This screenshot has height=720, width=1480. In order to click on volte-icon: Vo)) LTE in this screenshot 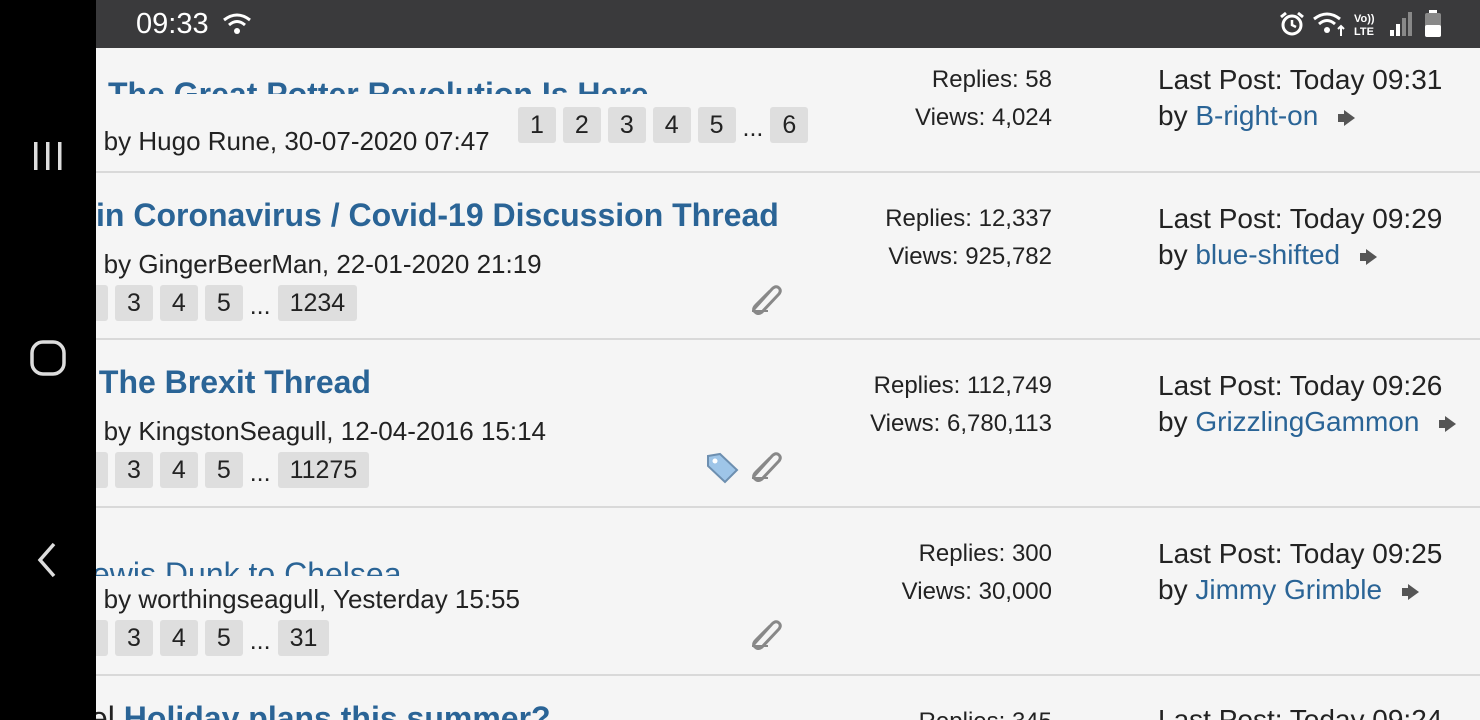, I will do `click(1364, 25)`.